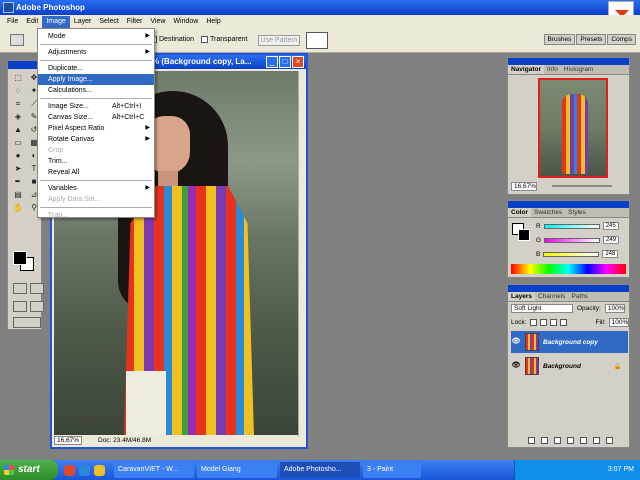 This screenshot has width=640, height=480. What do you see at coordinates (551, 296) in the screenshot?
I see `tab-channels: Channels` at bounding box center [551, 296].